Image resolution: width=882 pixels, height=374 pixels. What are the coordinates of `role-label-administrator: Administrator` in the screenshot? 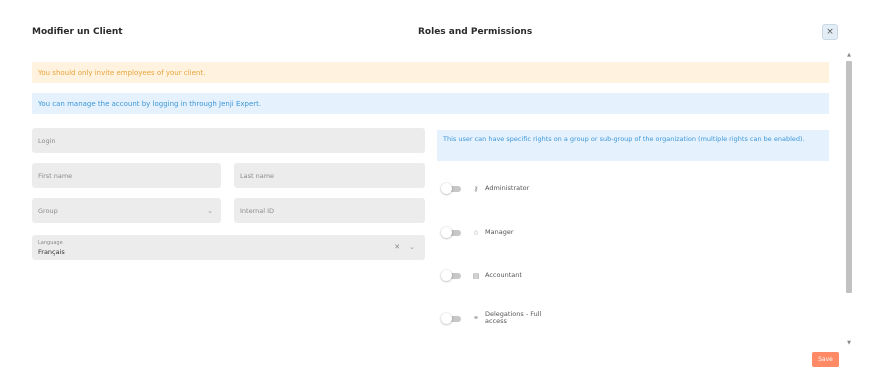 It's located at (507, 188).